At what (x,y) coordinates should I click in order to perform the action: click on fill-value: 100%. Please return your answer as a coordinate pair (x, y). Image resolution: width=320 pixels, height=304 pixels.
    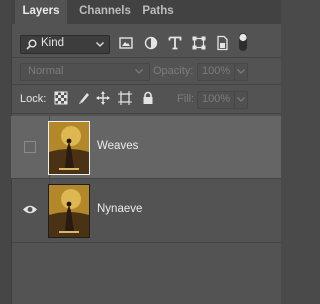
    Looking at the image, I should click on (216, 99).